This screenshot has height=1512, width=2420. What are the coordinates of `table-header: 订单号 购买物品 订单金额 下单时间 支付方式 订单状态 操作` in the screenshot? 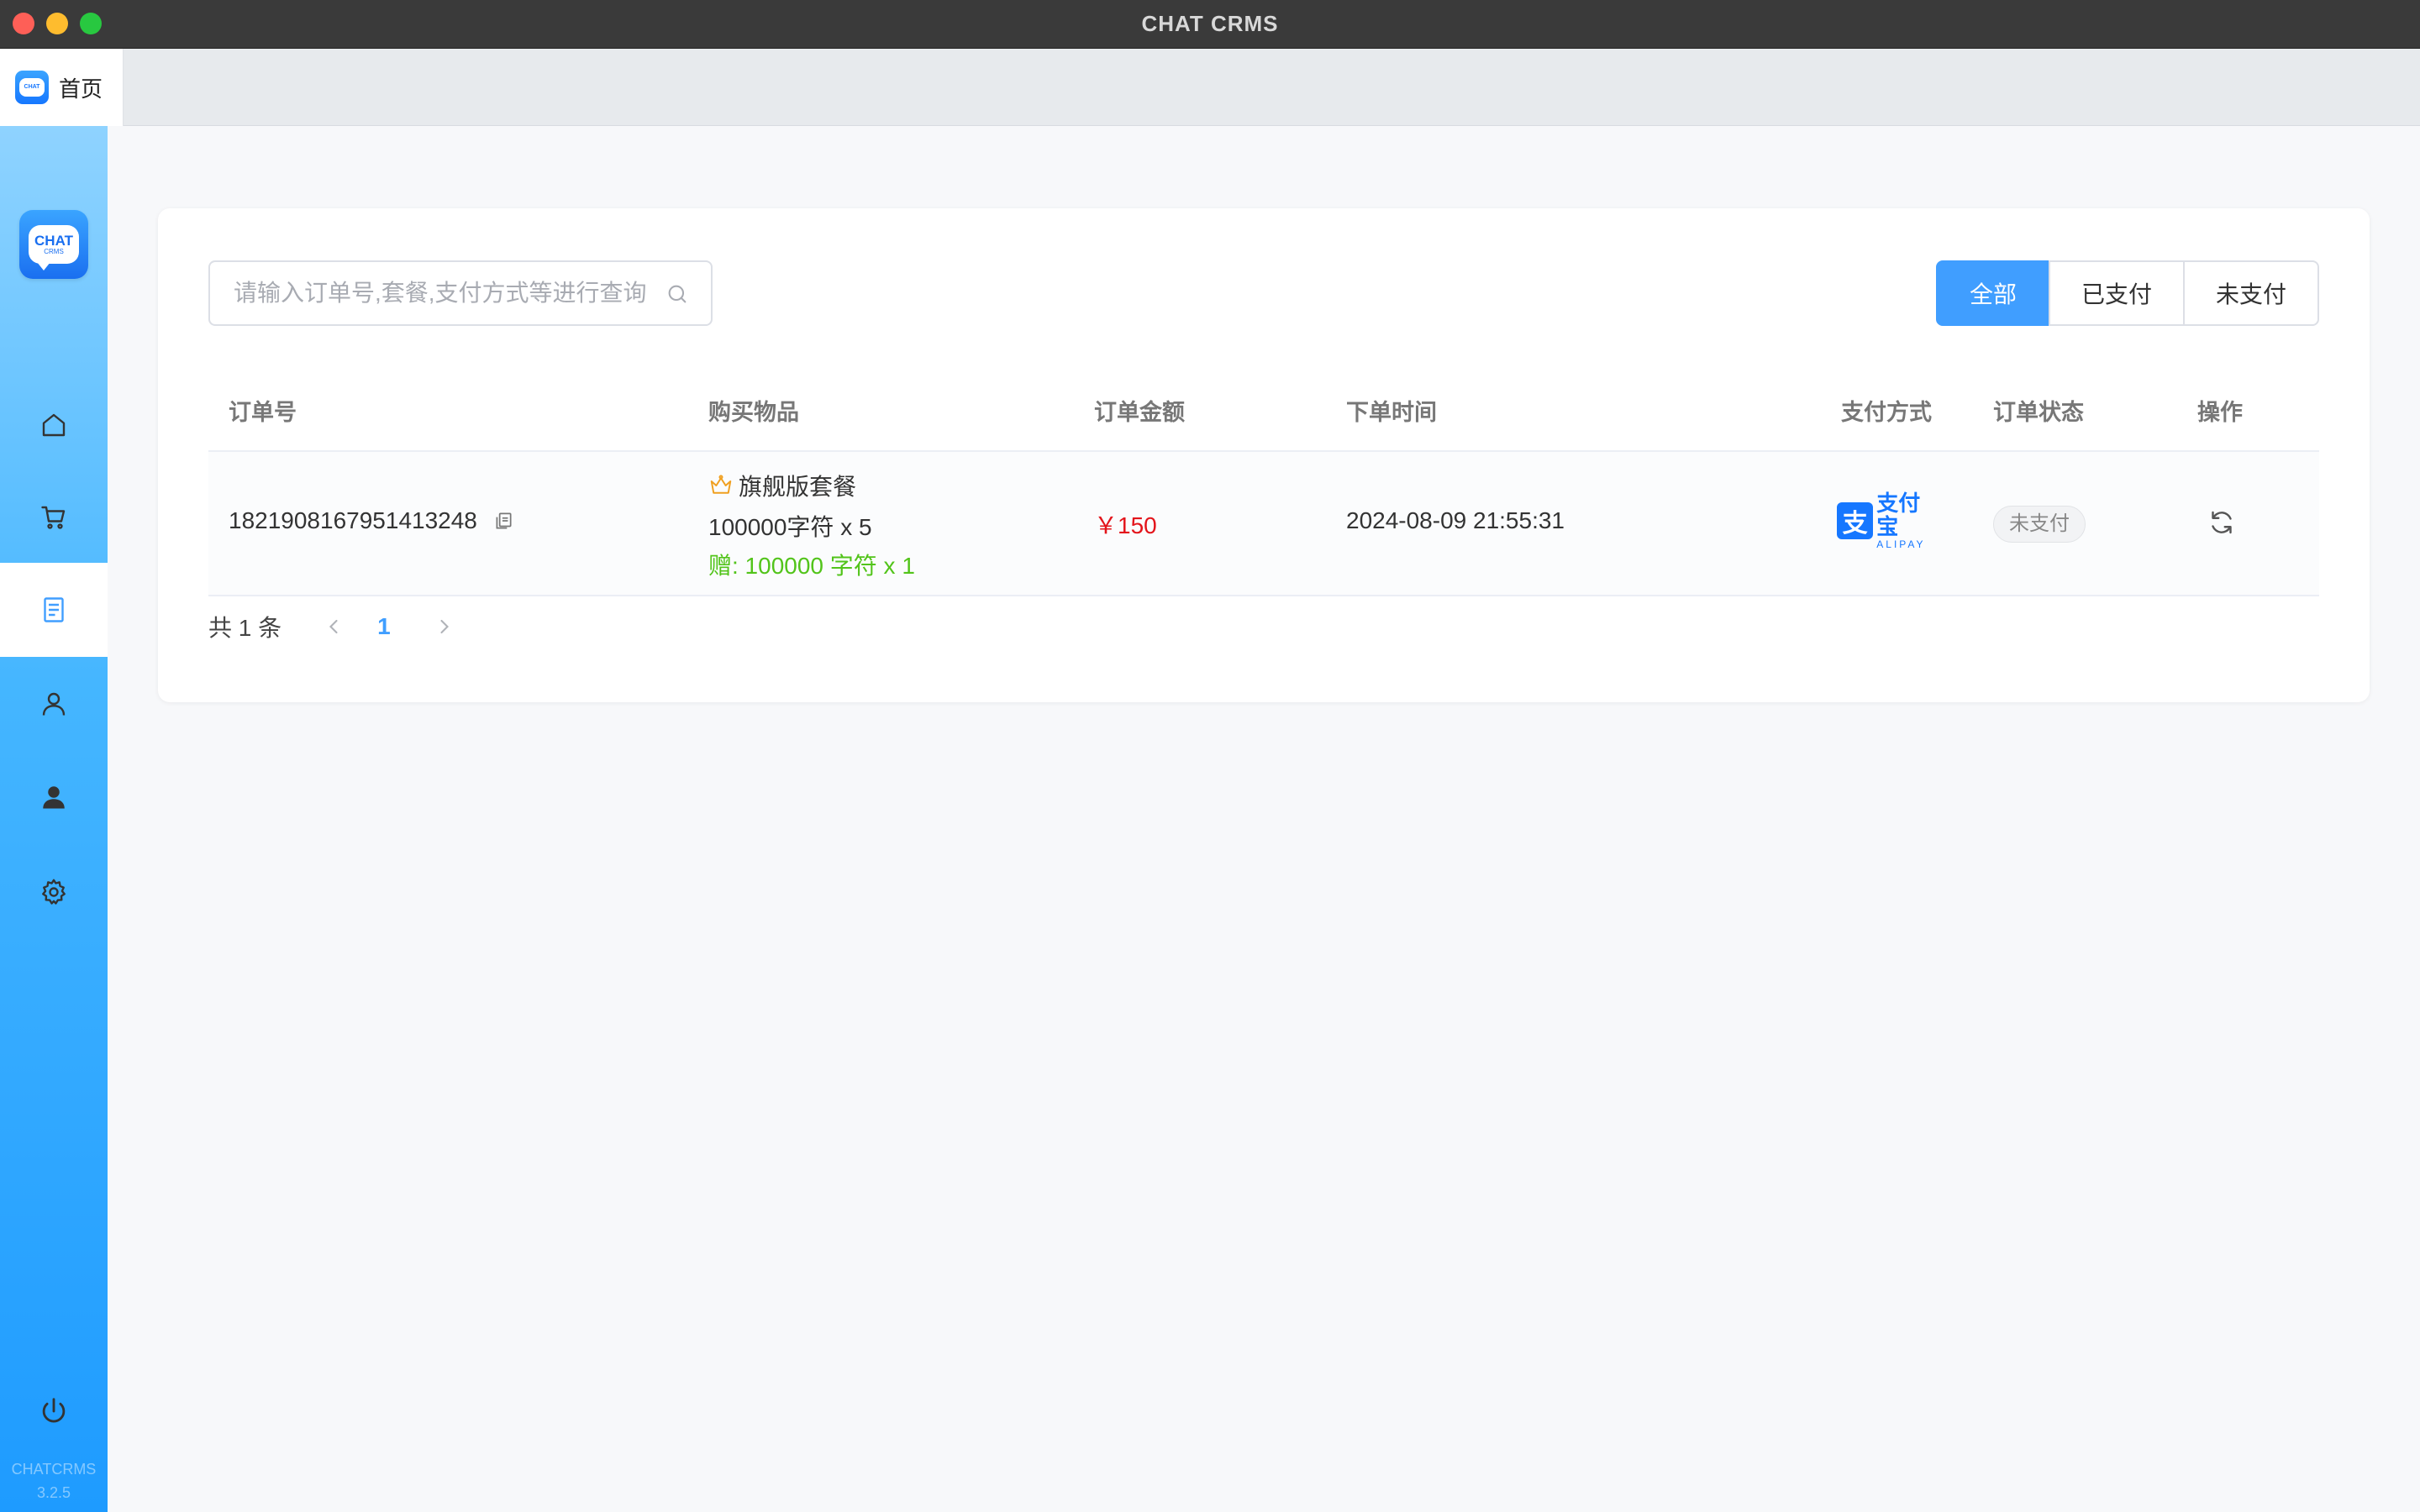 It's located at (1263, 412).